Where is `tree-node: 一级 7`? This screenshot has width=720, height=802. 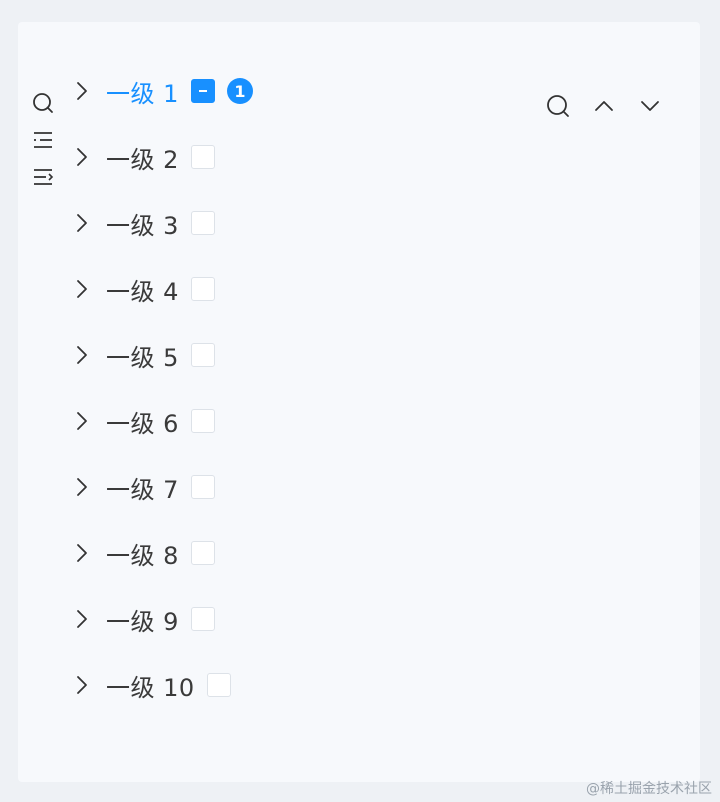 tree-node: 一级 7 is located at coordinates (163, 487).